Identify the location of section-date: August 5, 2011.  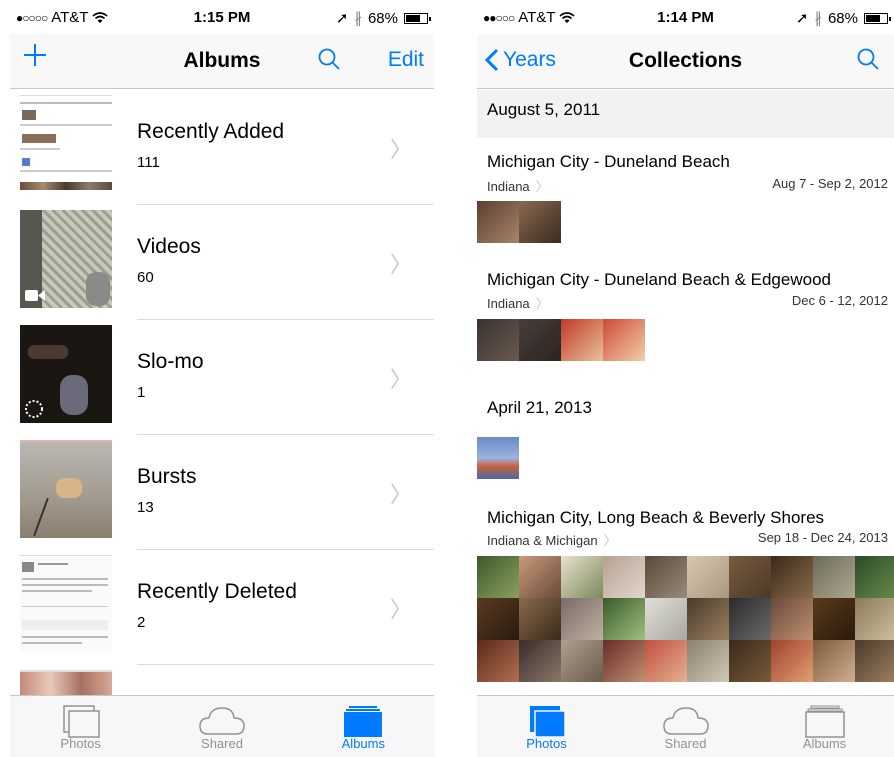
(544, 109).